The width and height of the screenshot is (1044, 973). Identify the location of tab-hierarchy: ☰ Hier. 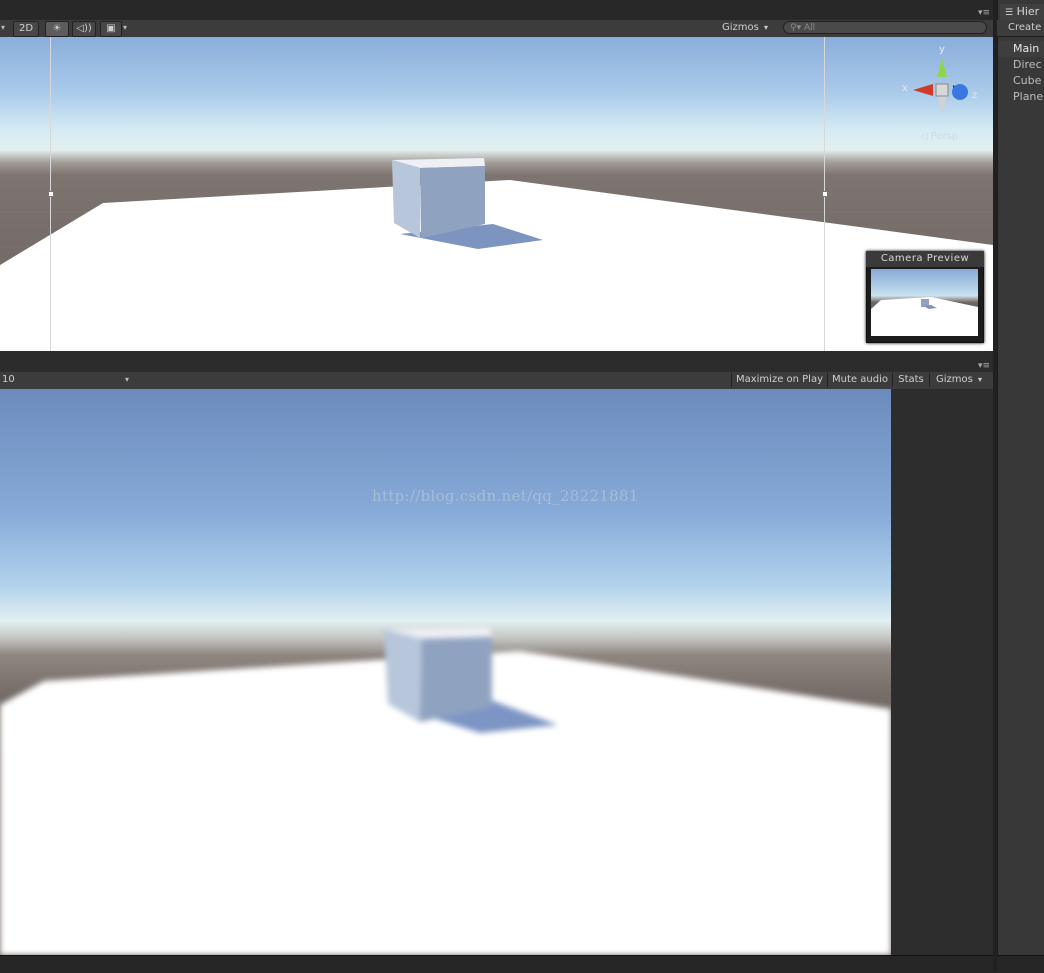
(1022, 12).